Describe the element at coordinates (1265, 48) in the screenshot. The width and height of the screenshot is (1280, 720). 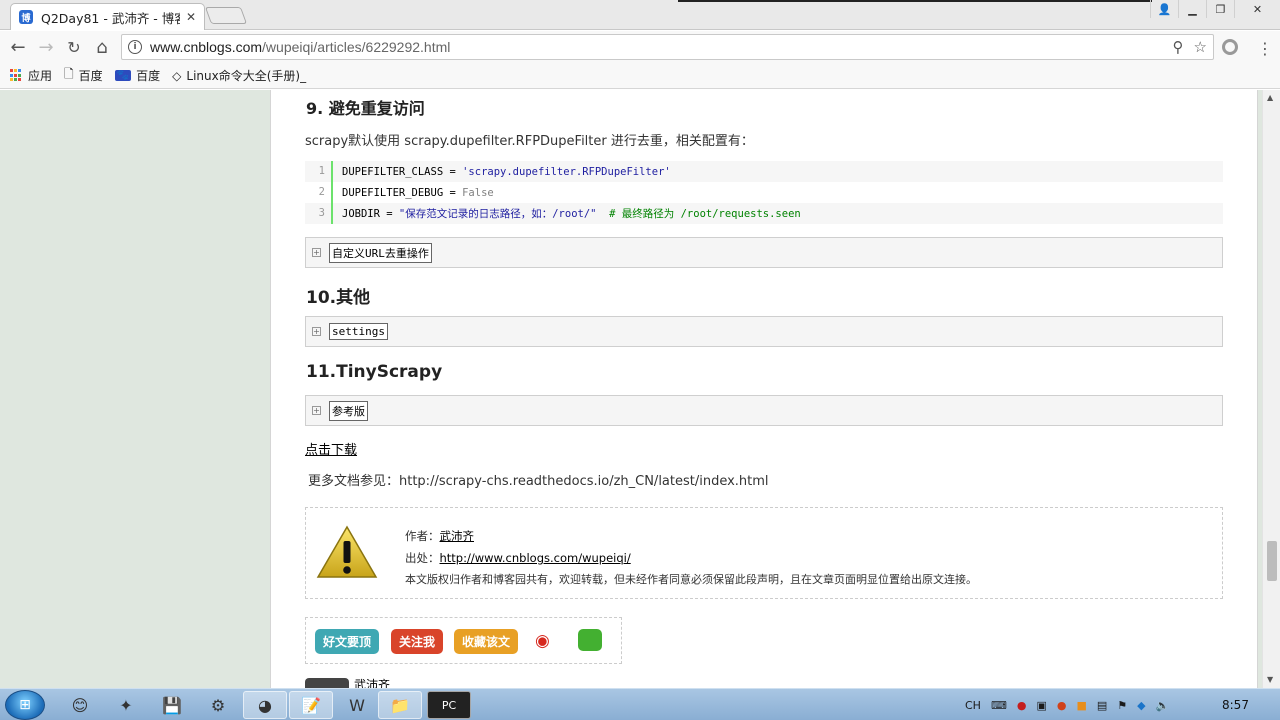
I see `menu-icon: ⋮` at that location.